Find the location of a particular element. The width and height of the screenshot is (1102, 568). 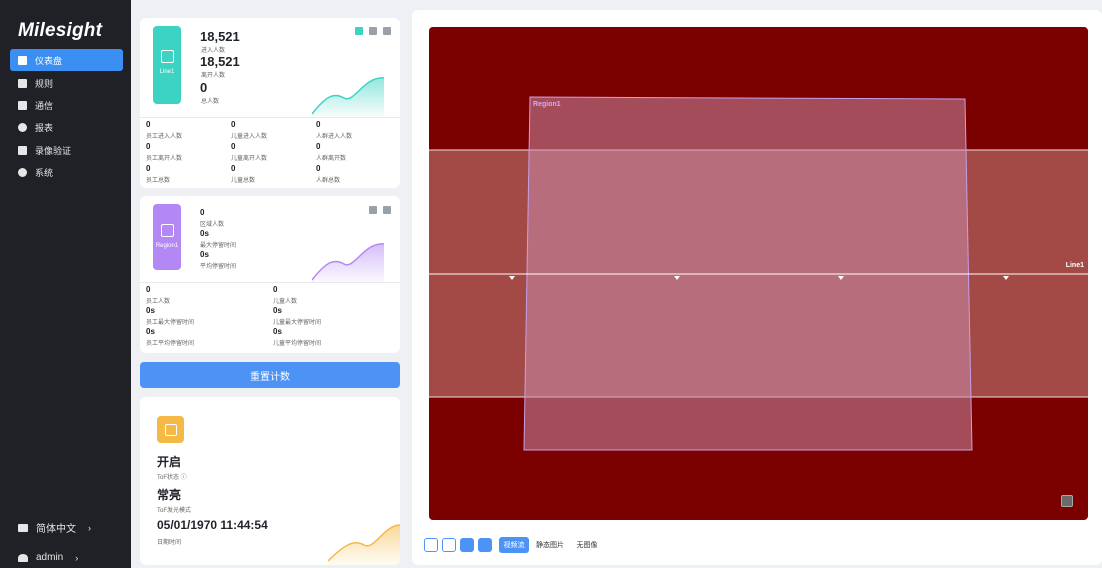

tof-trend-sparkline is located at coordinates (364, 544).